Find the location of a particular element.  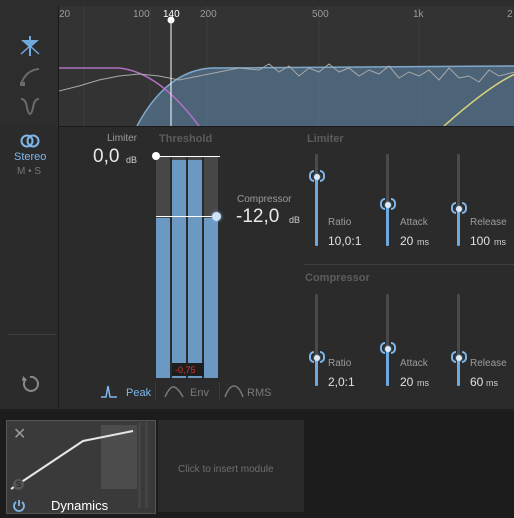

insert-module-text: Click to insert module is located at coordinates (226, 469).